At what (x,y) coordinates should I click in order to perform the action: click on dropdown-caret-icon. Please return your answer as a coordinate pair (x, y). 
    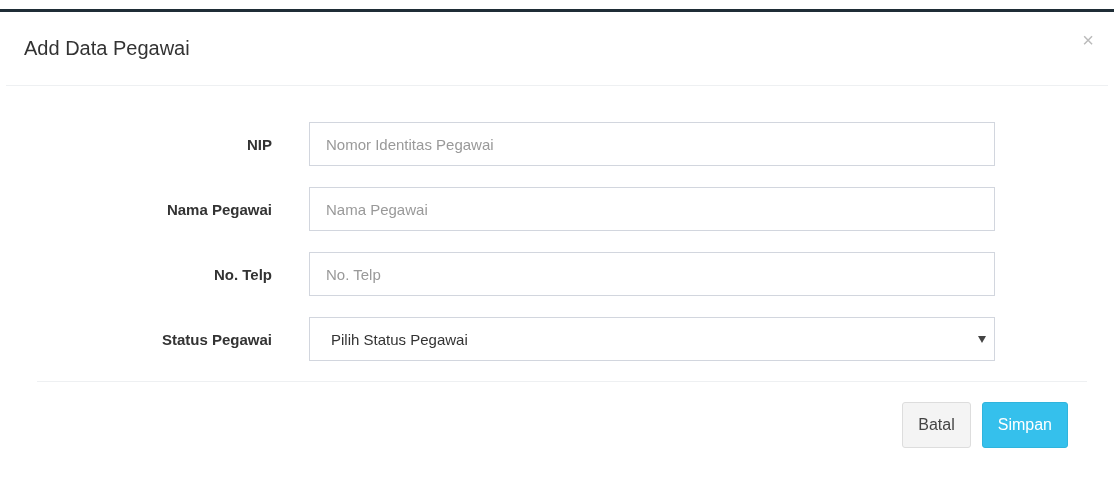
    Looking at the image, I should click on (982, 339).